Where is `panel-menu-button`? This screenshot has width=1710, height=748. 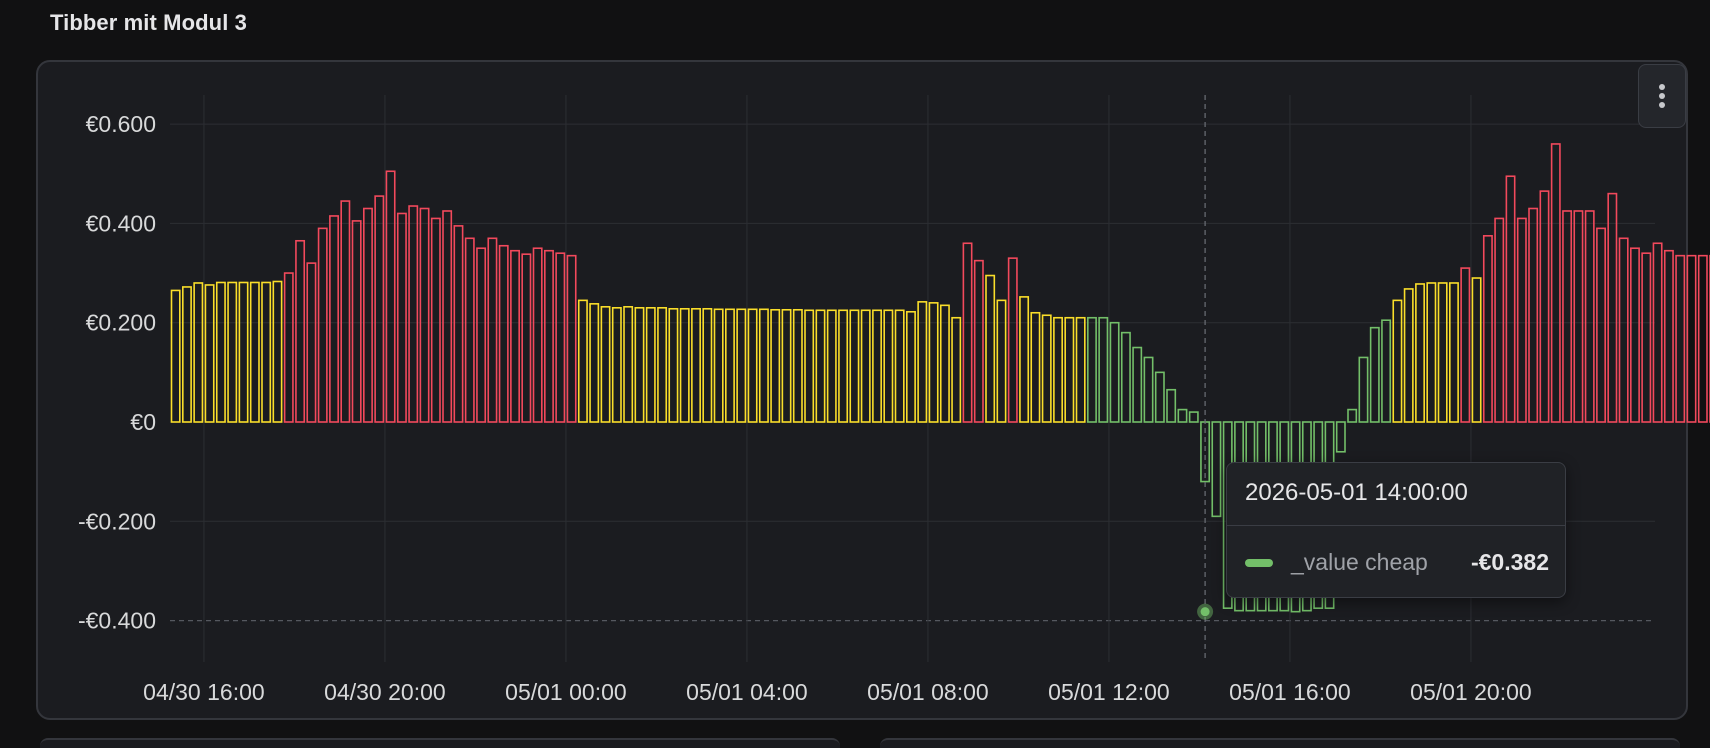
panel-menu-button is located at coordinates (1662, 96).